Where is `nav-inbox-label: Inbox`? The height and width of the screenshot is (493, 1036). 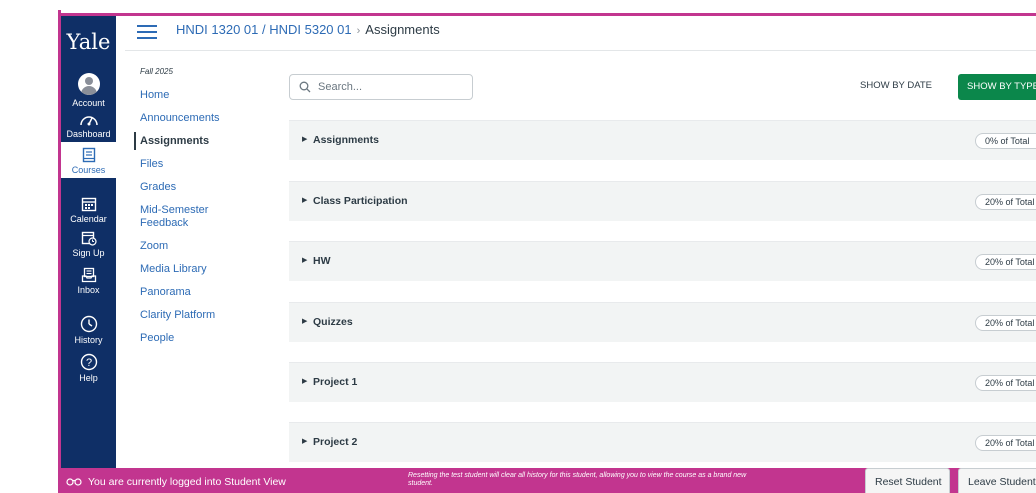
nav-inbox-label: Inbox is located at coordinates (88, 290).